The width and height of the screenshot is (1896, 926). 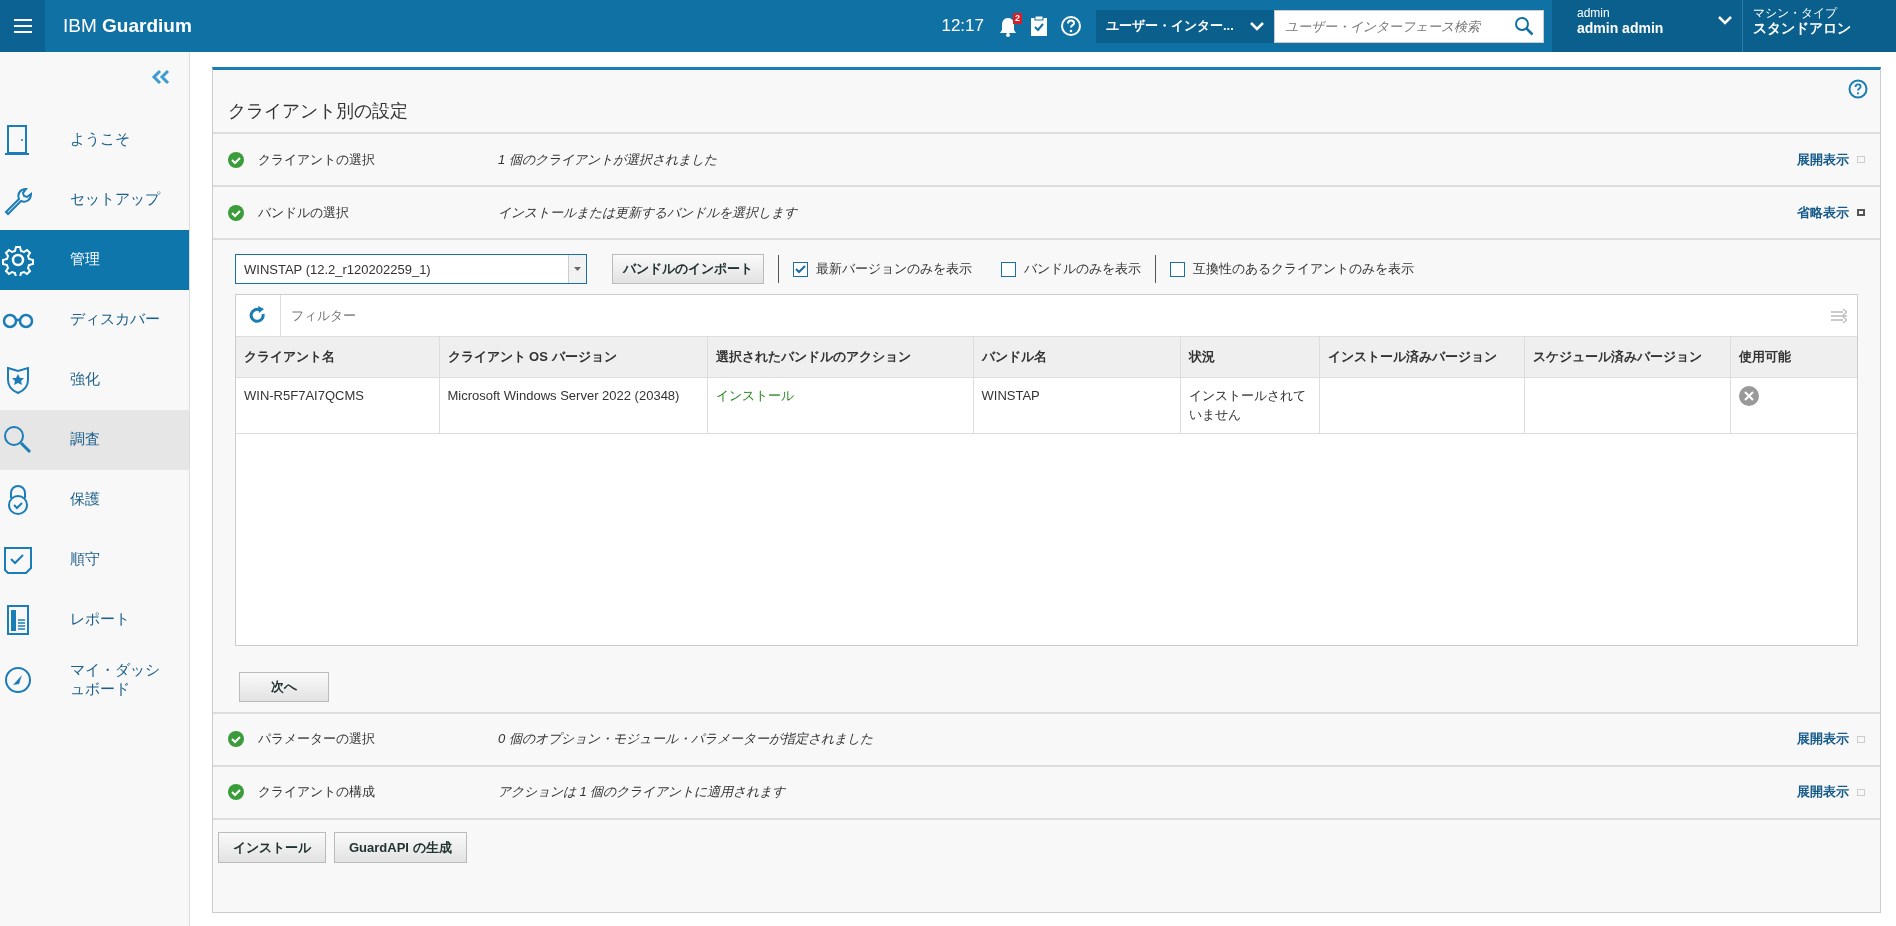 I want to click on table-cell: Microsoft Windows Server 2022 (20348), so click(x=573, y=405).